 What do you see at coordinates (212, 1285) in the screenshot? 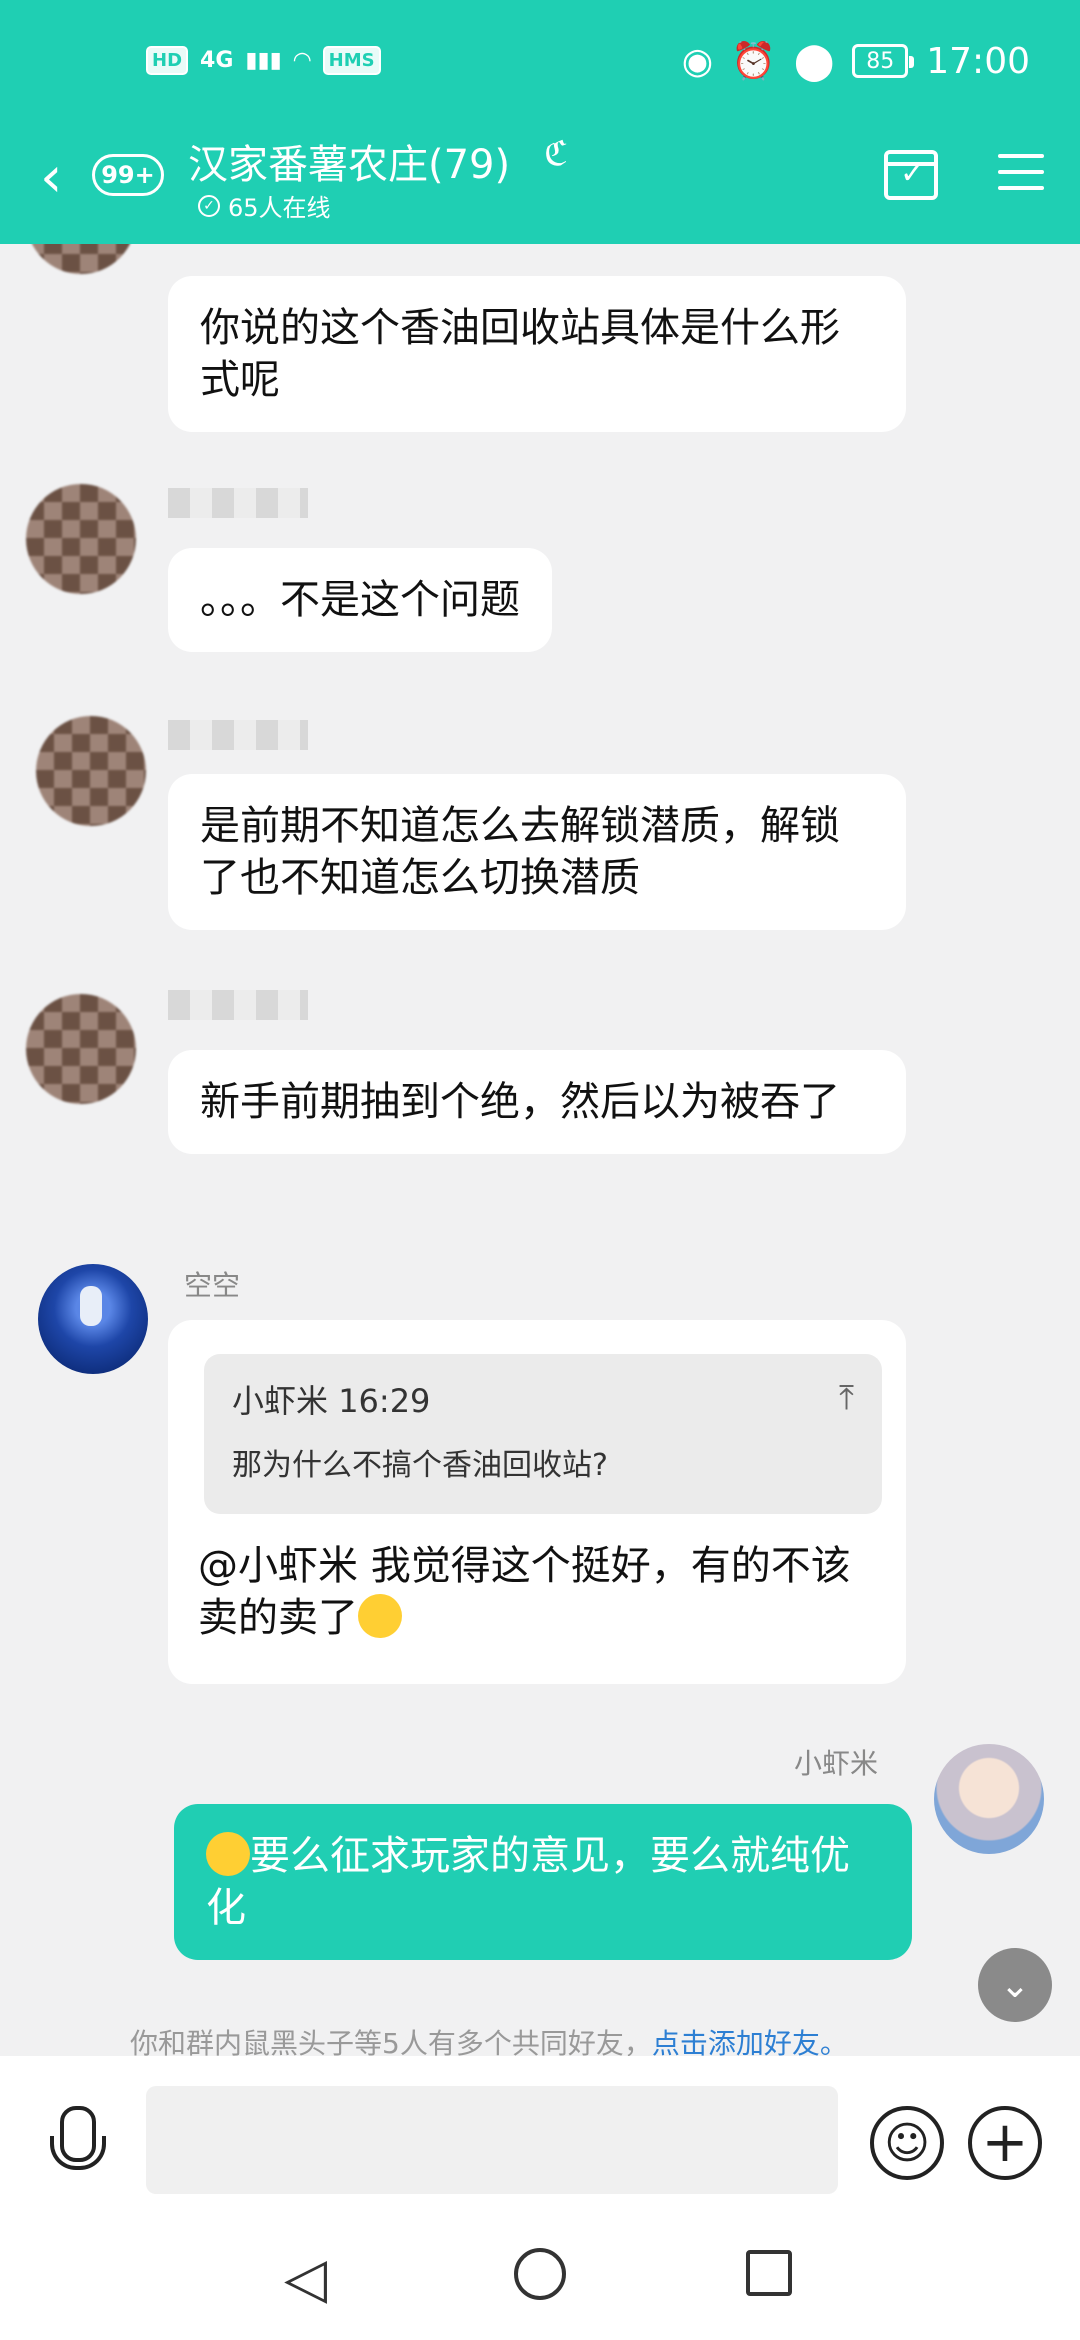
I see `sender-name: 空空` at bounding box center [212, 1285].